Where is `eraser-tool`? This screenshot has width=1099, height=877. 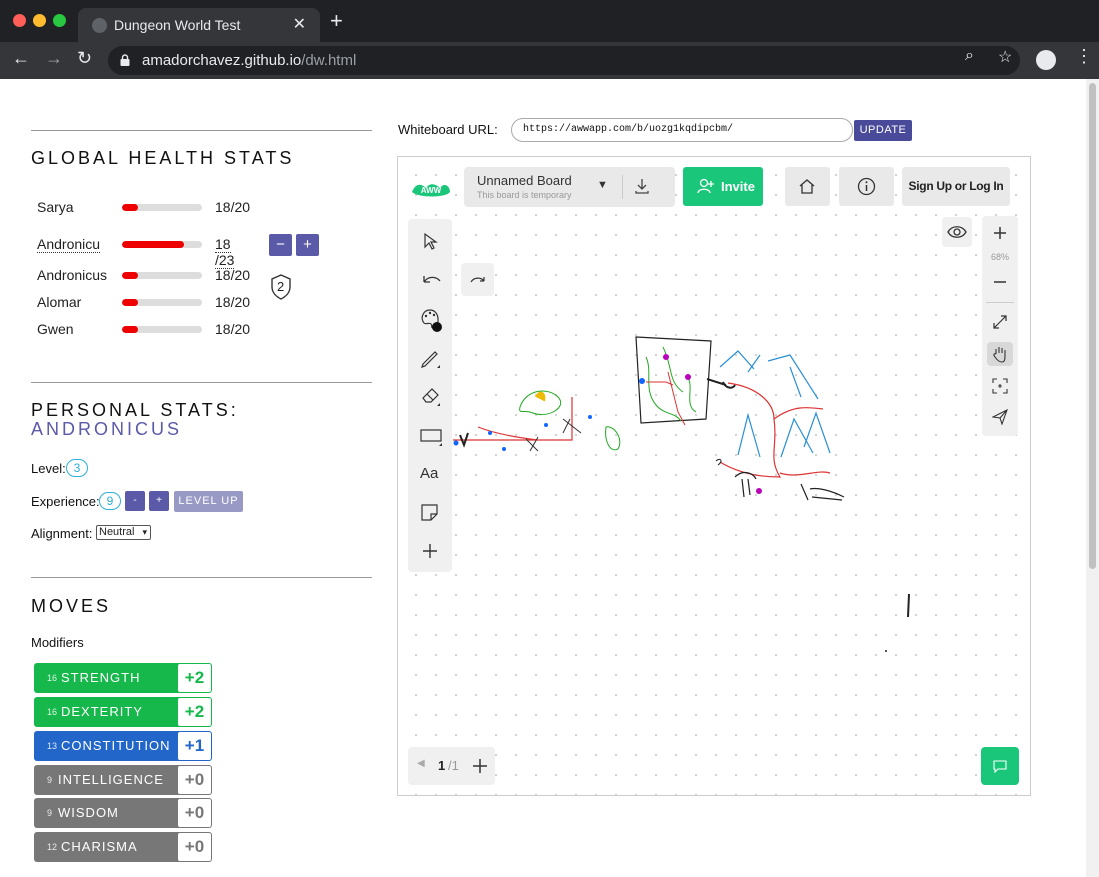 eraser-tool is located at coordinates (430, 395).